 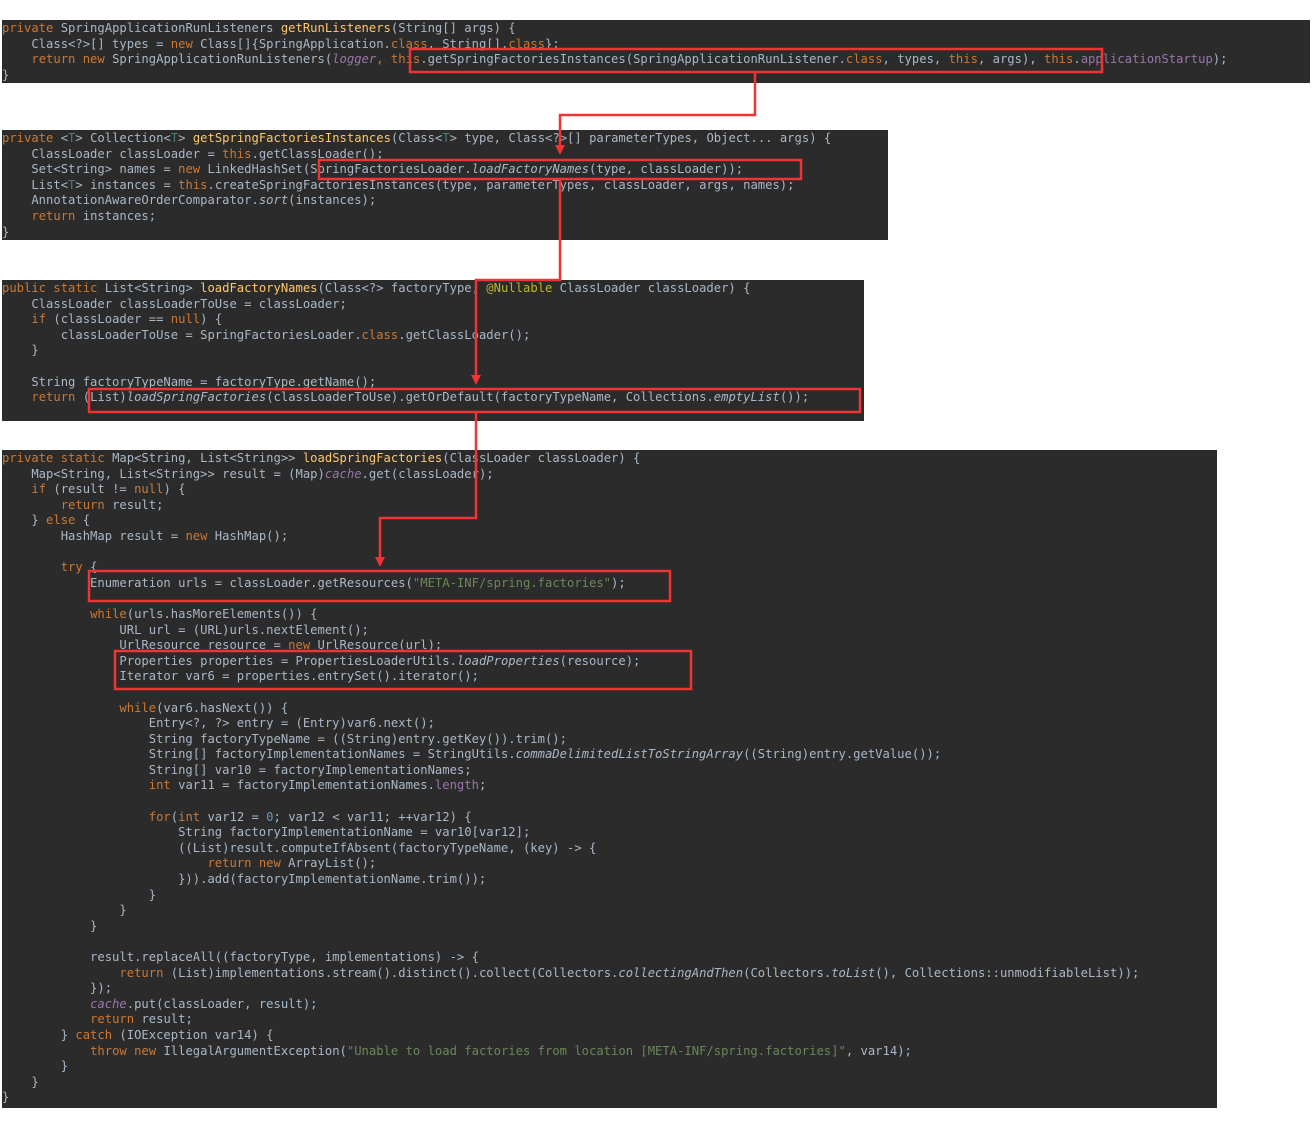 I want to click on code-token: ClassLoader classLoader =, so click(x=112, y=153).